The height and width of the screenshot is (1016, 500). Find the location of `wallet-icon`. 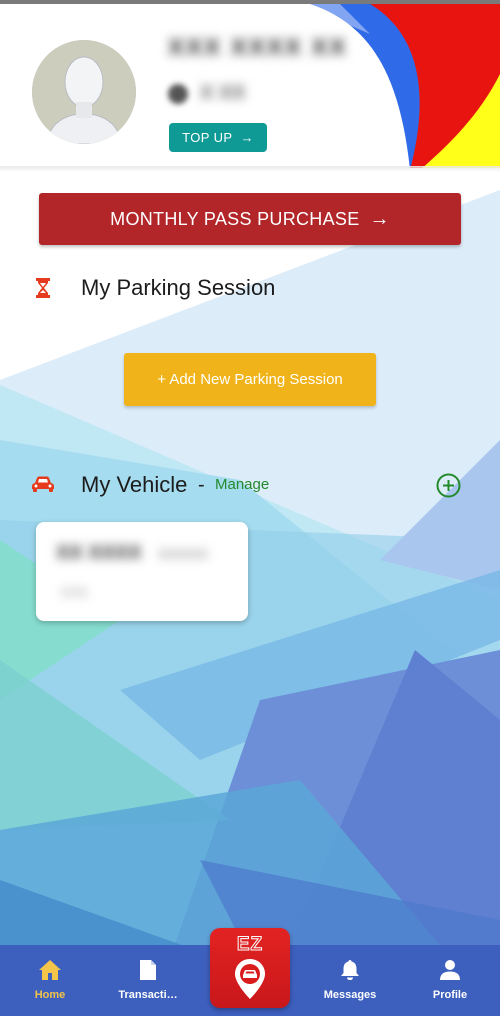

wallet-icon is located at coordinates (178, 94).